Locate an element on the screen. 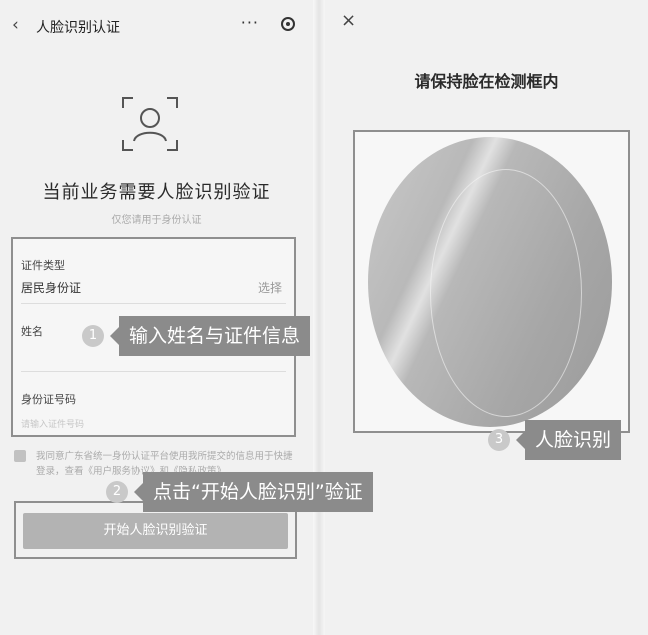 The width and height of the screenshot is (648, 635). callout-step-2: 2 点击“开始人脸识别”验证 is located at coordinates (239, 492).